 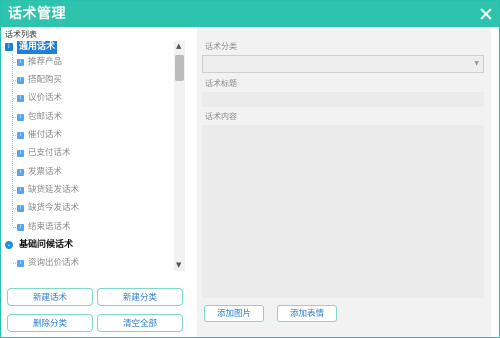 I want to click on add-image-button: 添加图片, so click(x=234, y=313).